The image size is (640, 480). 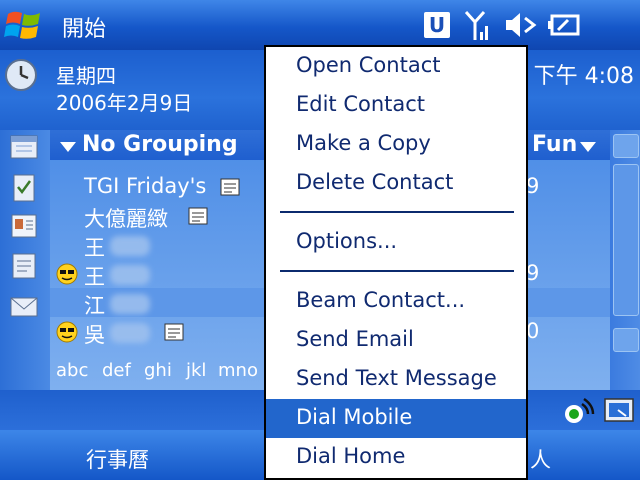 What do you see at coordinates (117, 459) in the screenshot?
I see `calendar-softkey: 行事曆` at bounding box center [117, 459].